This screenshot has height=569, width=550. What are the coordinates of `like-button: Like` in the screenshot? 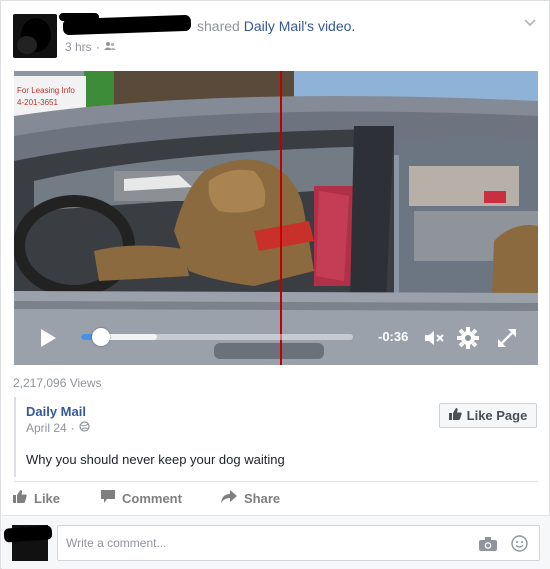 It's located at (36, 498).